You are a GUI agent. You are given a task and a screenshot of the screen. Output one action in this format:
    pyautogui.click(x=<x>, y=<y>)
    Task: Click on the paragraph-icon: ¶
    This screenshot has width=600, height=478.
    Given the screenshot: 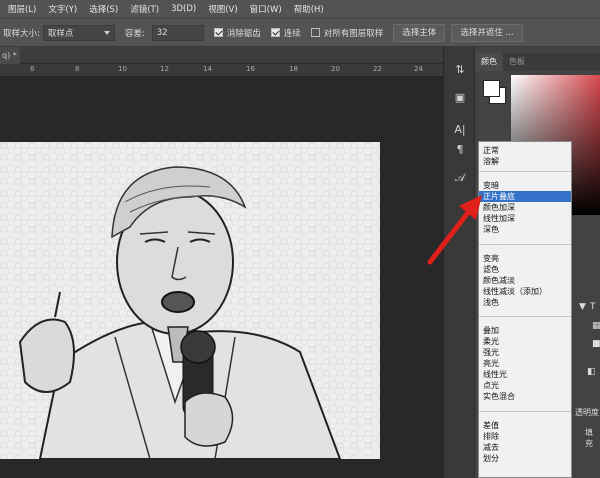 What is the action you would take?
    pyautogui.click(x=460, y=150)
    